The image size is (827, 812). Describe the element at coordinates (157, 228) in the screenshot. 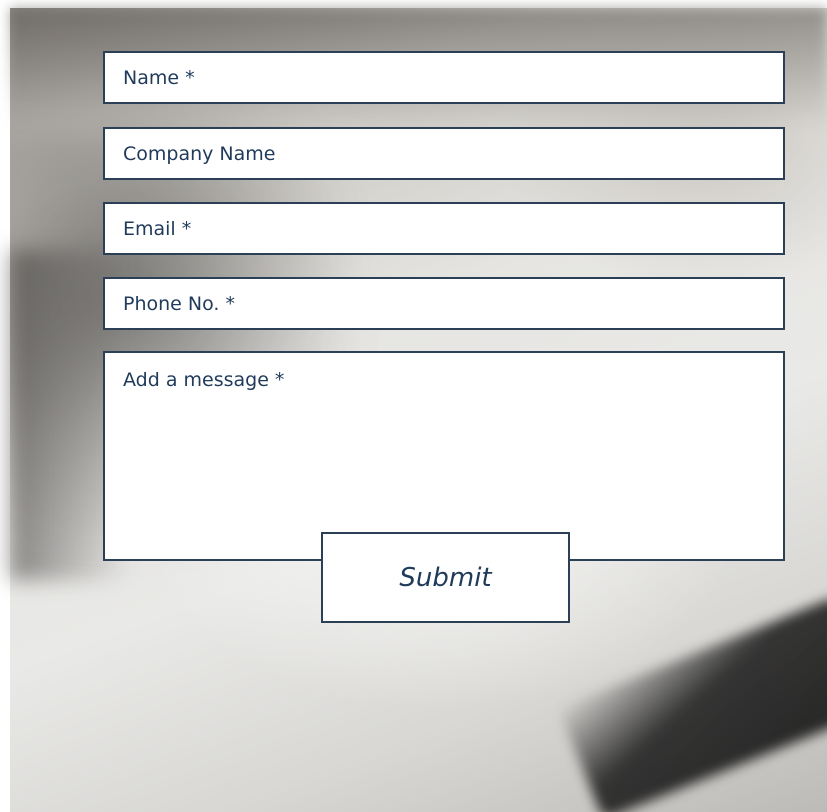

I see `email-field-placeholder: Email *` at that location.